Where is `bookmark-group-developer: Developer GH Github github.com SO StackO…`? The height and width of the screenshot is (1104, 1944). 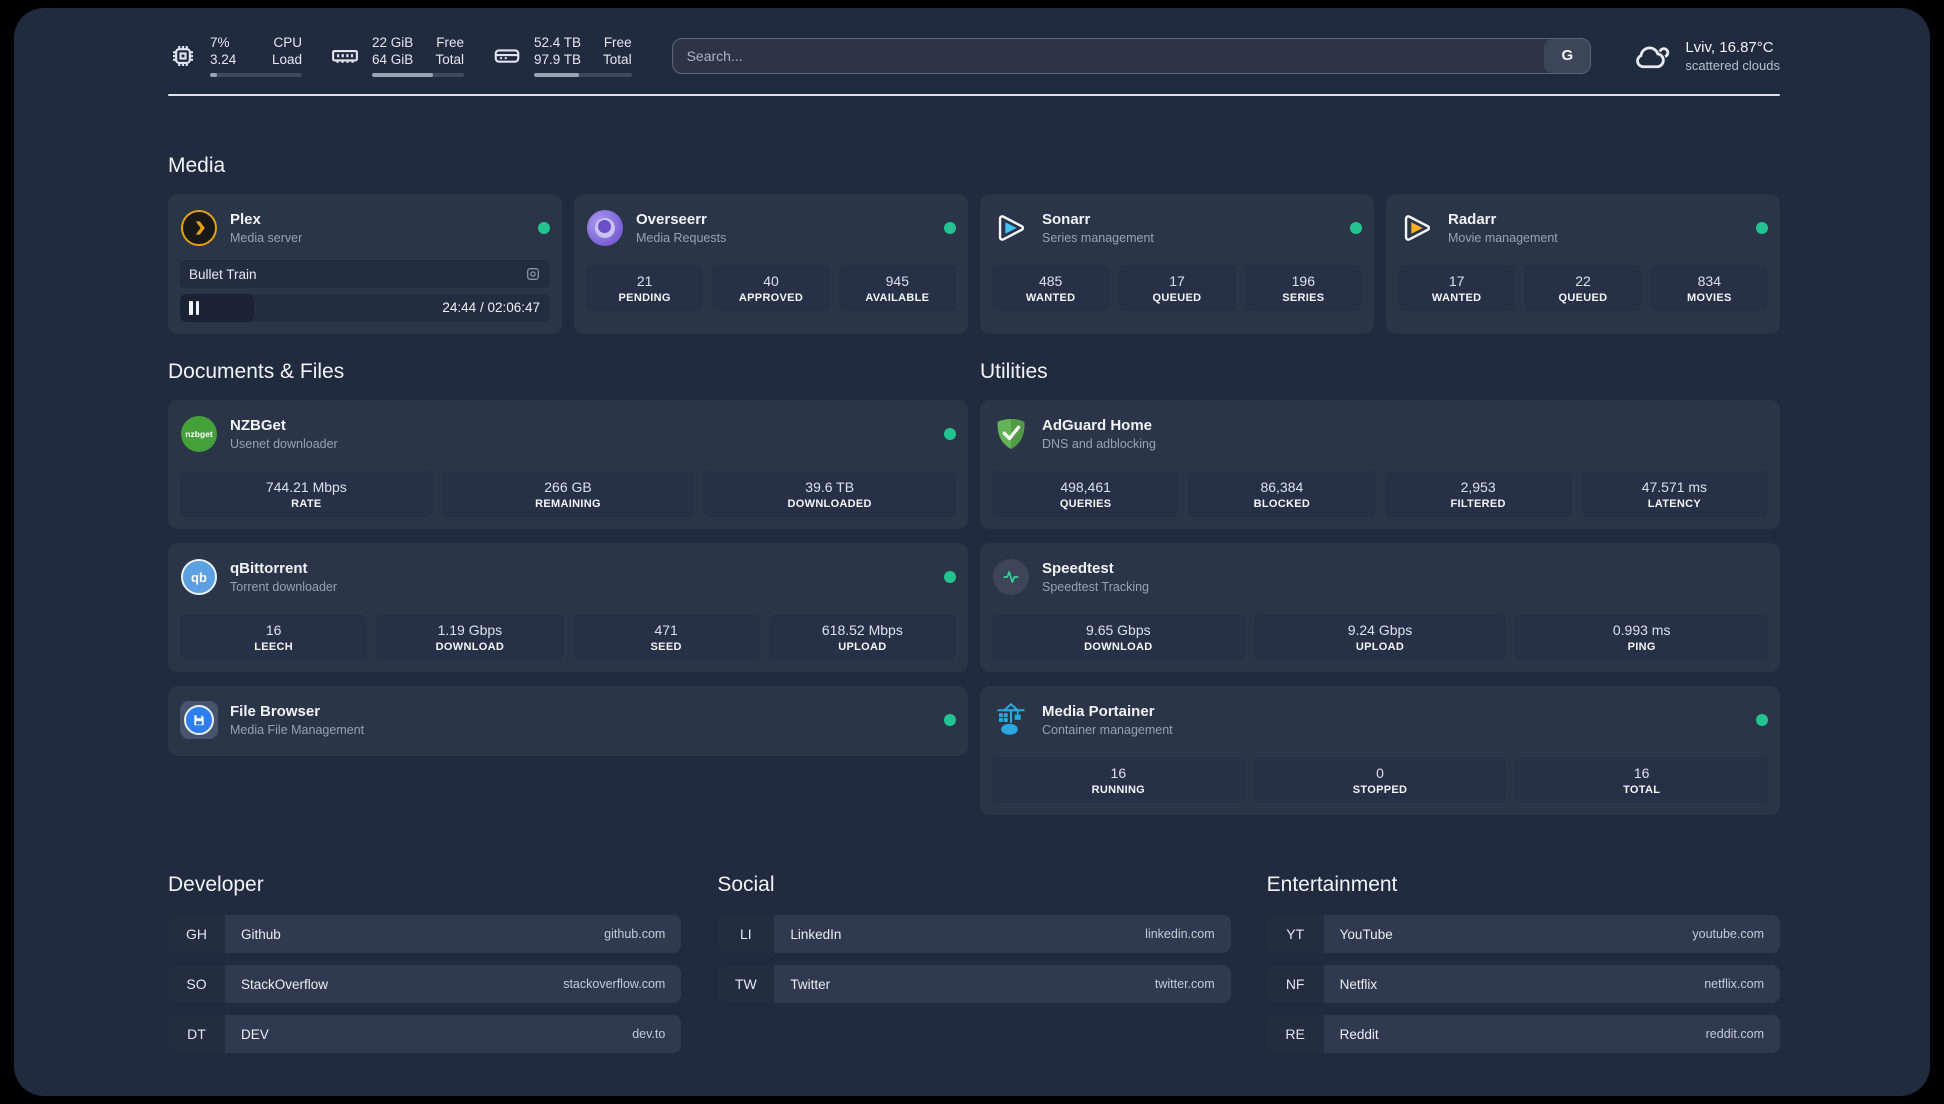
bookmark-group-developer: Developer GH Github github.com SO StackO… is located at coordinates (425, 963).